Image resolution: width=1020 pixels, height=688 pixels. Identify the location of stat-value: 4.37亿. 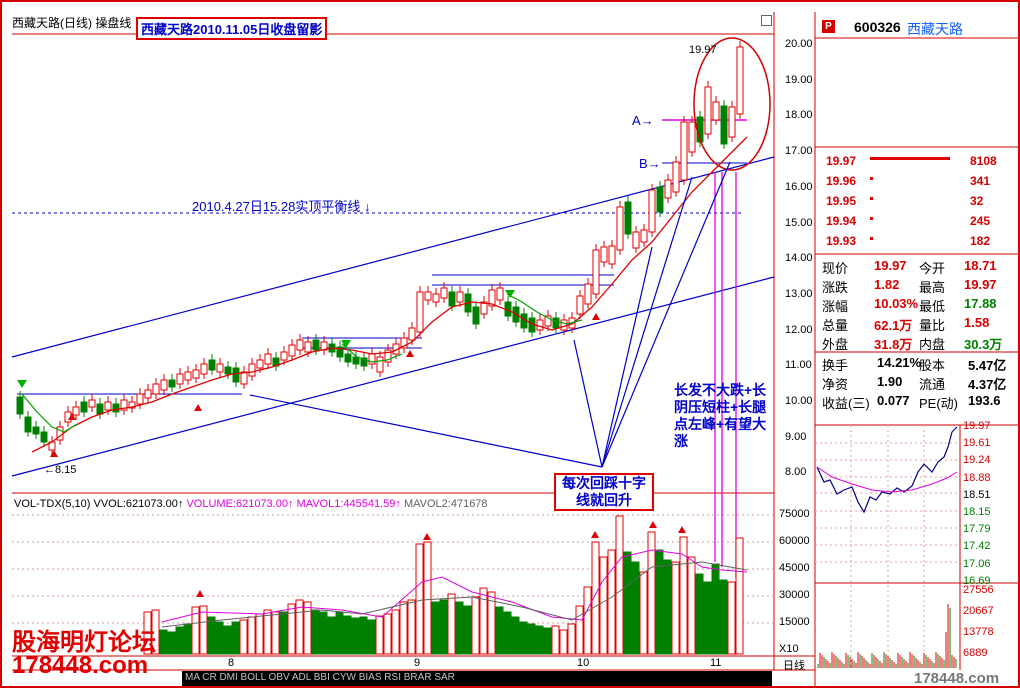
(987, 384).